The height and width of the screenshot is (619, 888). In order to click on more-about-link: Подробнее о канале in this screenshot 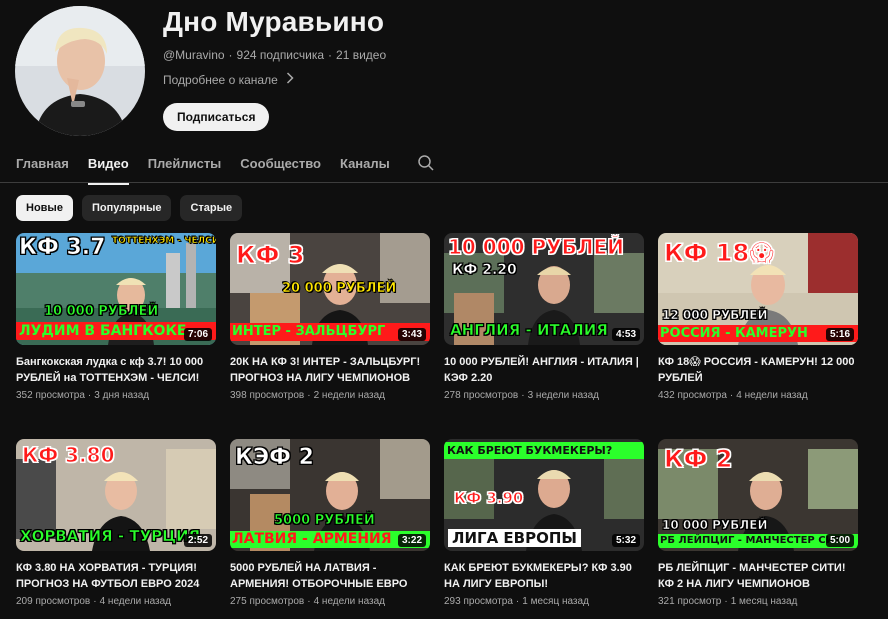, I will do `click(228, 79)`.